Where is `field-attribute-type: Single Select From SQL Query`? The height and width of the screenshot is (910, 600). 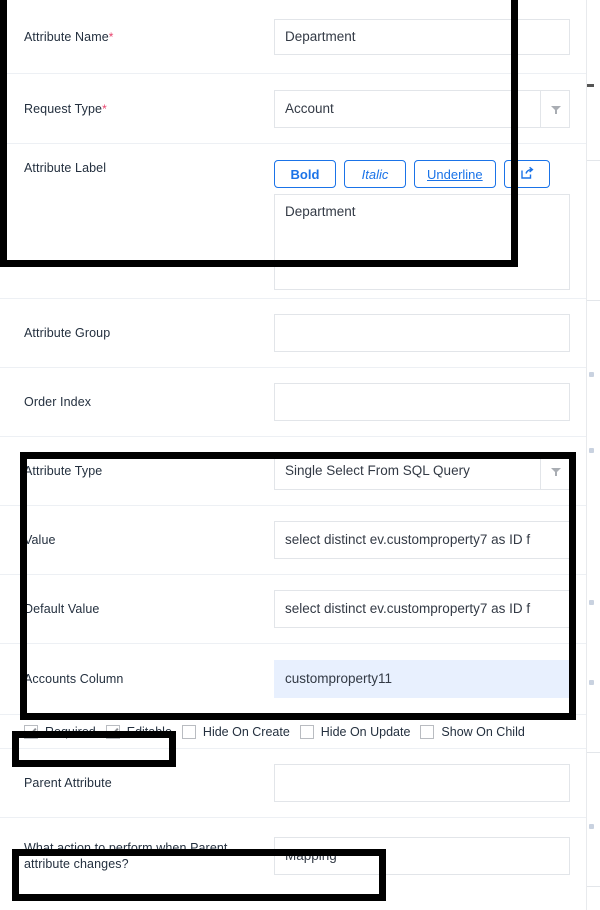
field-attribute-type: Single Select From SQL Query is located at coordinates (423, 471).